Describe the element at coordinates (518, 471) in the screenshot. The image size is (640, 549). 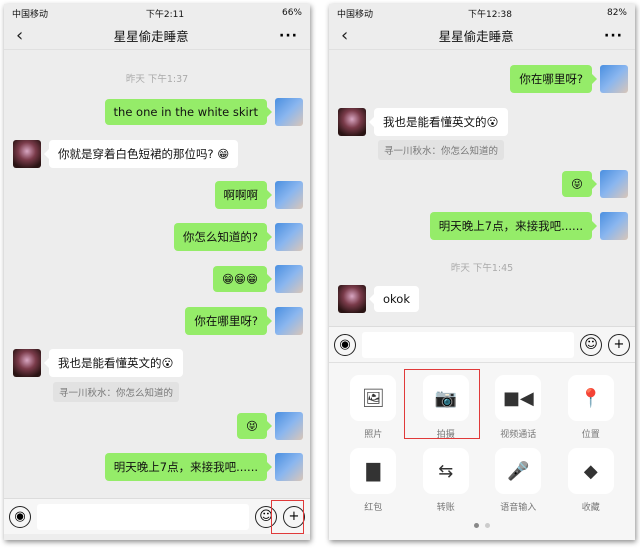
I see `microphone-icon: 🎤` at that location.